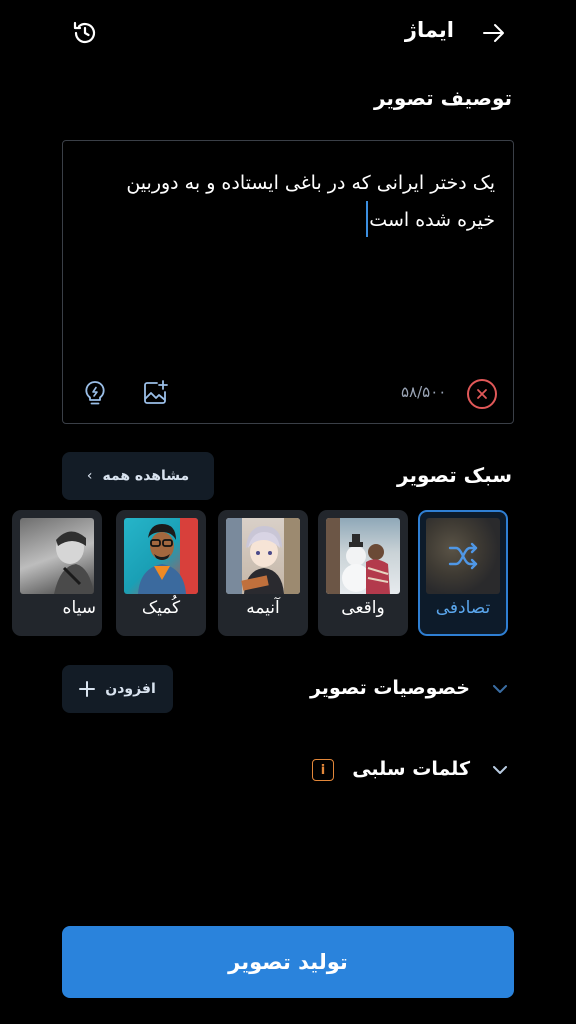  I want to click on style-thumbnail-random, so click(463, 556).